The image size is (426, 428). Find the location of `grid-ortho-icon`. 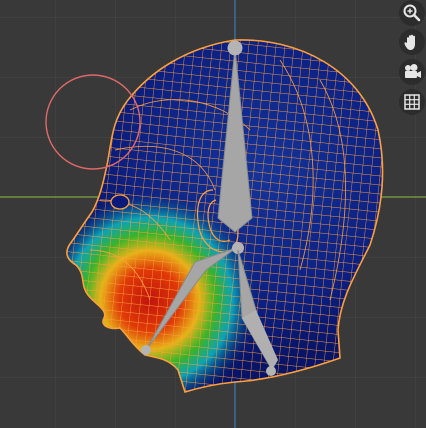

grid-ortho-icon is located at coordinates (412, 102).